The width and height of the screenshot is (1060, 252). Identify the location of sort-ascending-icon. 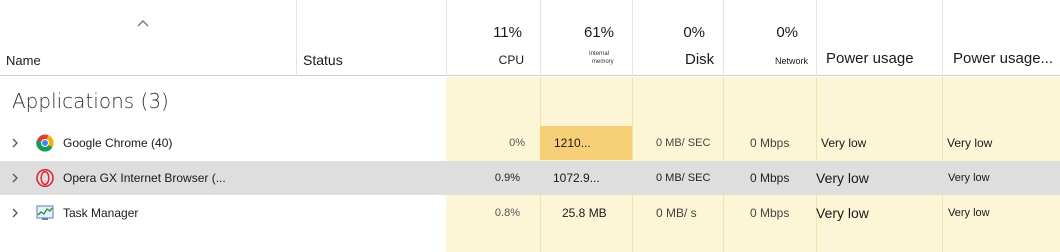
(143, 23).